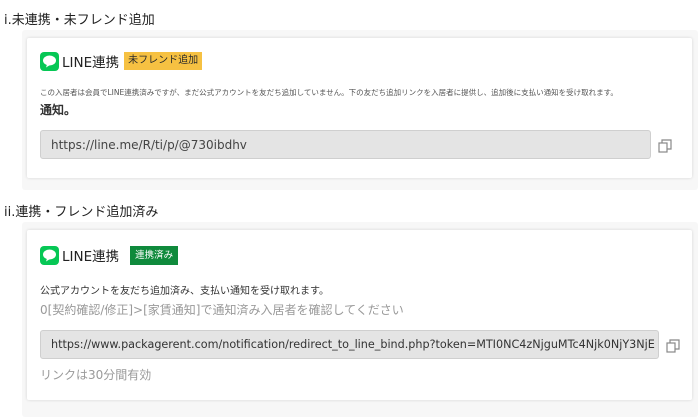 This screenshot has height=417, width=698. What do you see at coordinates (58, 110) in the screenshot?
I see `notice-text: 通知。` at bounding box center [58, 110].